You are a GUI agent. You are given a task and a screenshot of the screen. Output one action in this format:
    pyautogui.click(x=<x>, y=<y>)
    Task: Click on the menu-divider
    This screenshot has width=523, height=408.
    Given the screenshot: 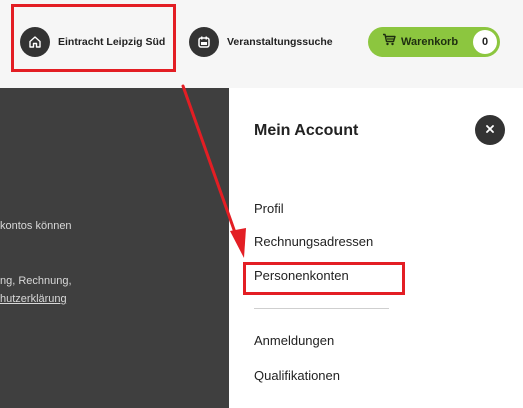 What is the action you would take?
    pyautogui.click(x=321, y=308)
    